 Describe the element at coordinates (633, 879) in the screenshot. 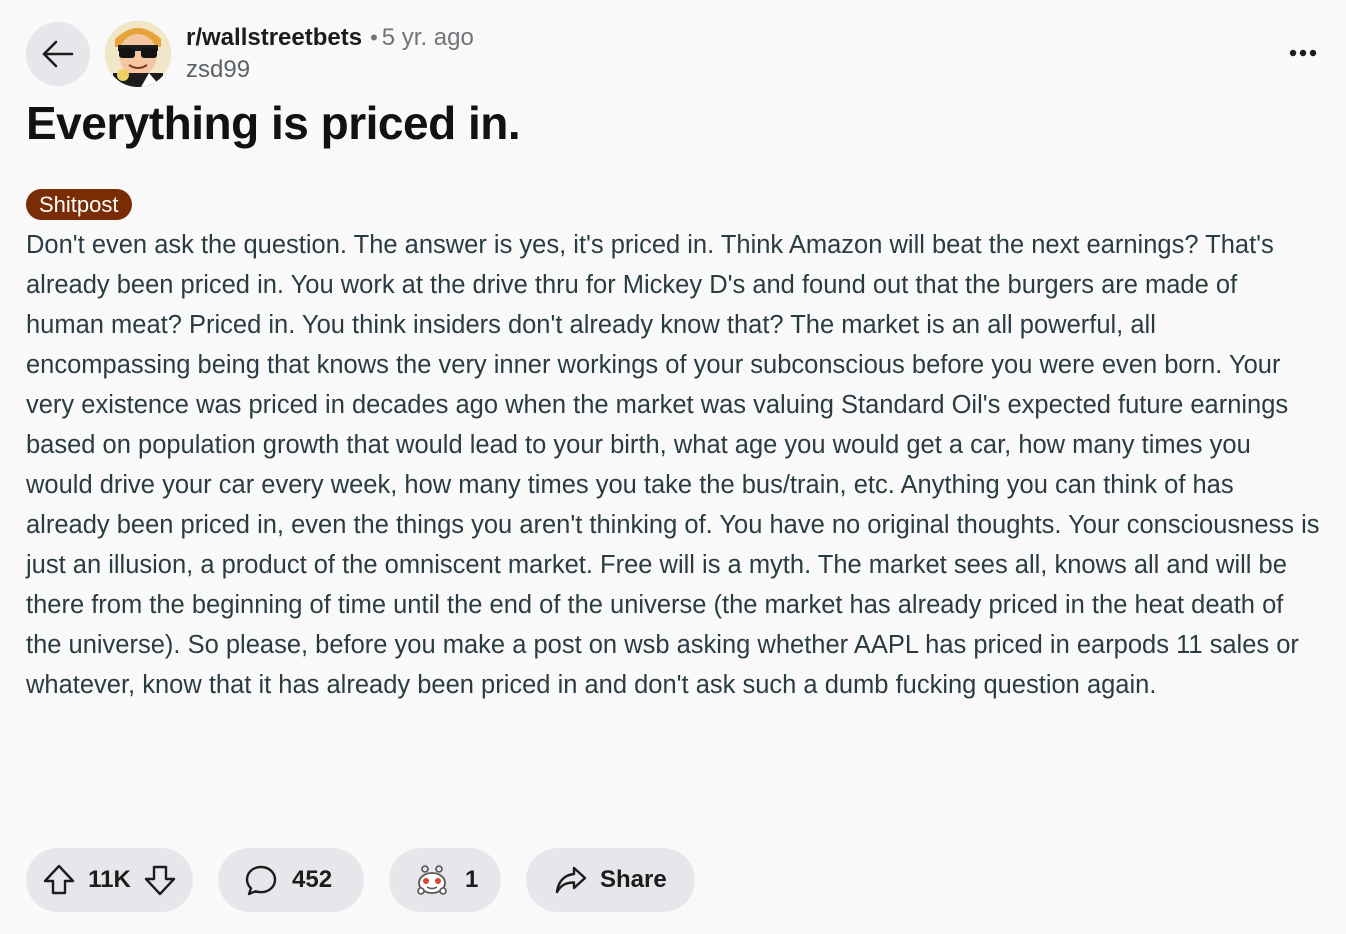

I see `share-label: Share` at that location.